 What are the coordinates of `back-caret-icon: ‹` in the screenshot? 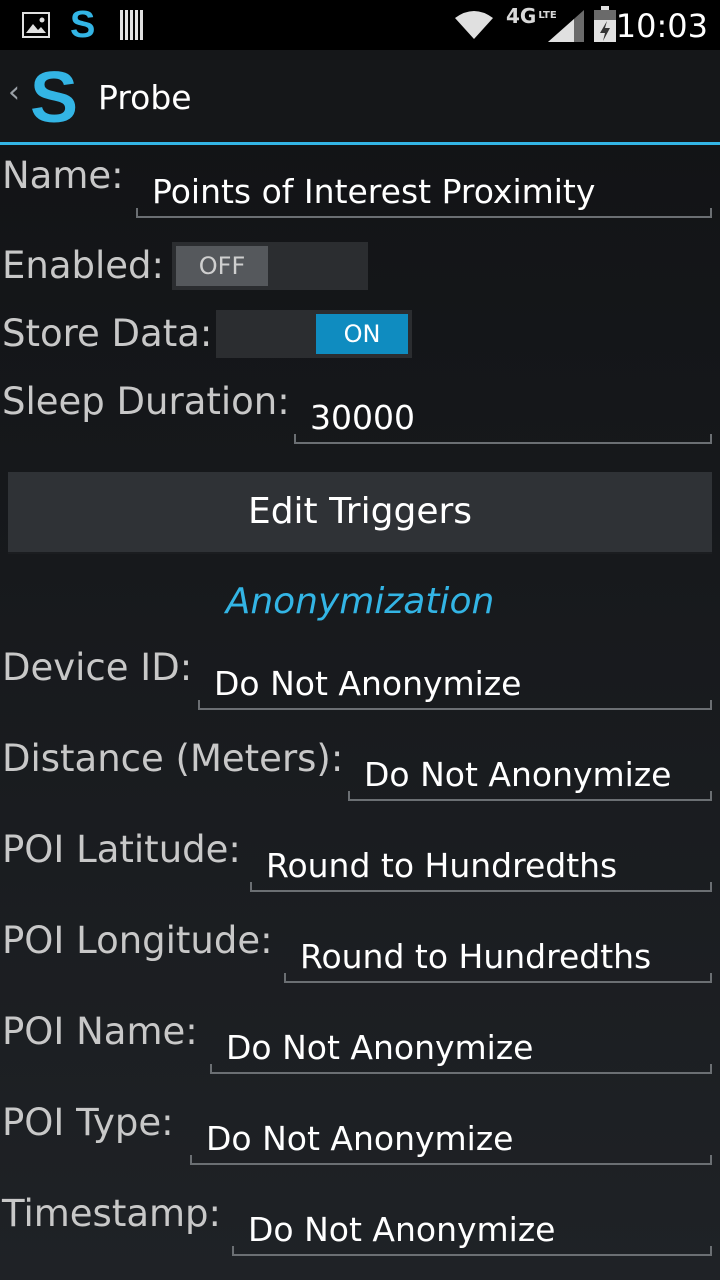 It's located at (14, 93).